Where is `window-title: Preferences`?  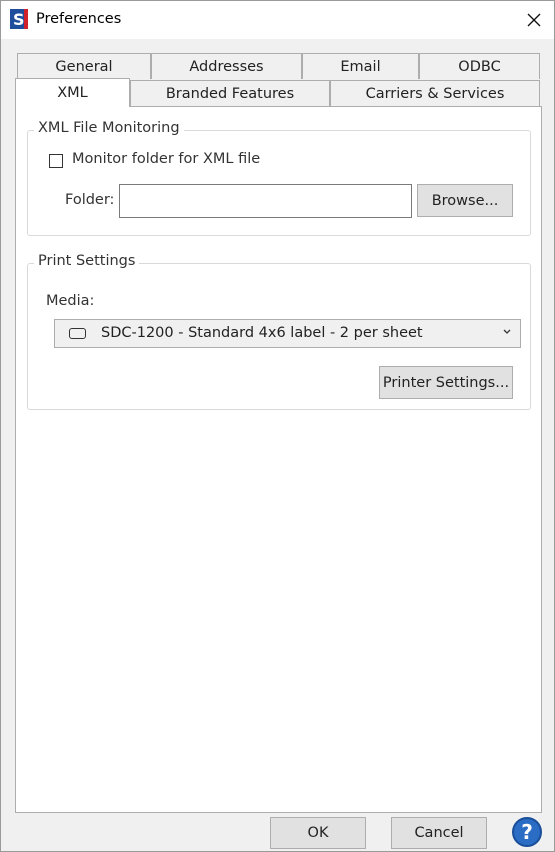 window-title: Preferences is located at coordinates (79, 19).